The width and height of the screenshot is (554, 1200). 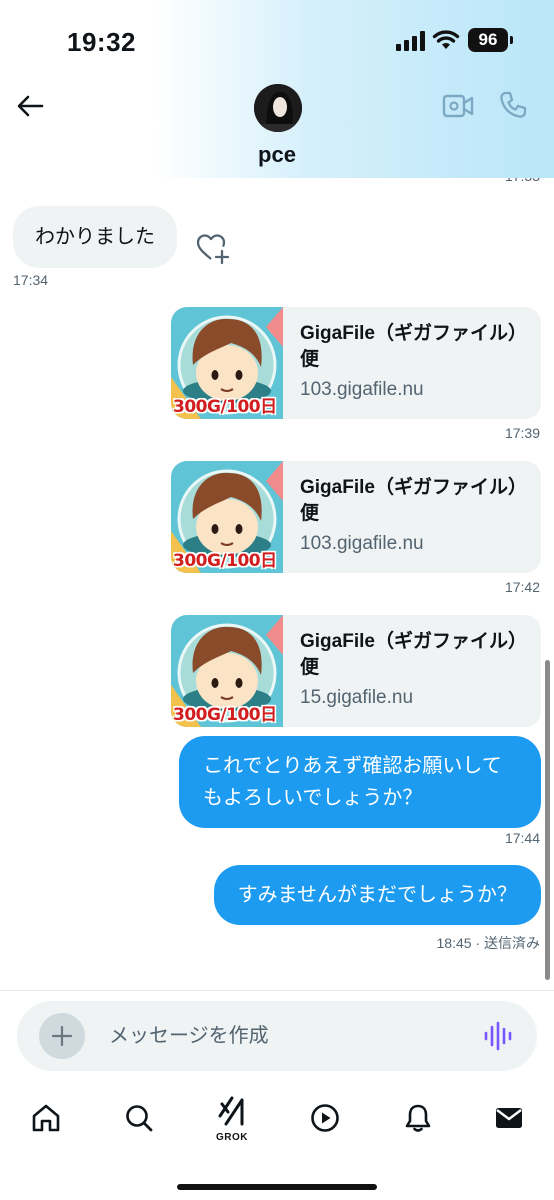 I want to click on battery-level: 96, so click(x=488, y=40).